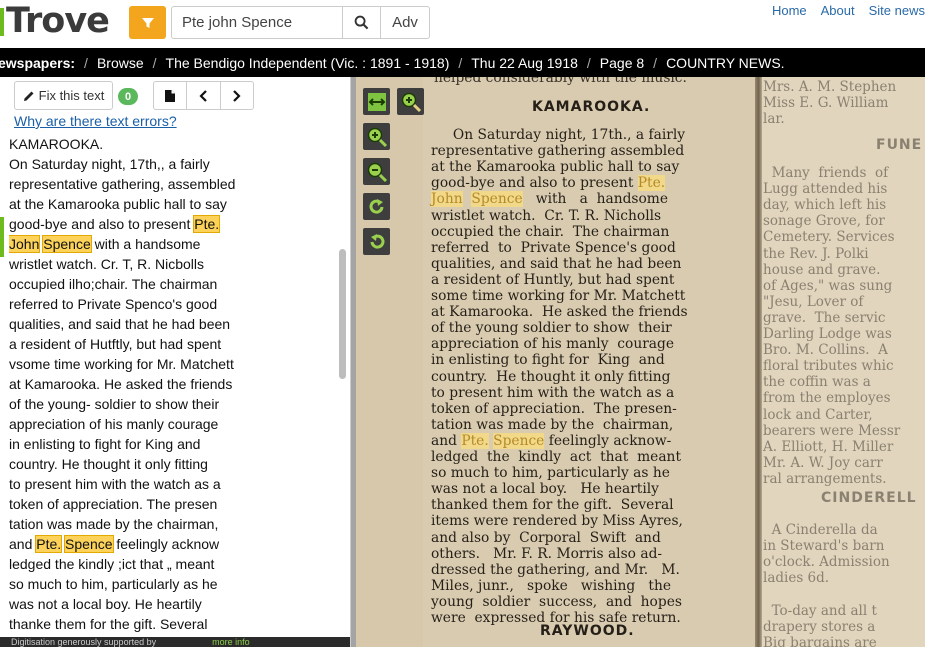  Describe the element at coordinates (825, 478) in the screenshot. I see `np-right-line: ral arrangements.` at that location.